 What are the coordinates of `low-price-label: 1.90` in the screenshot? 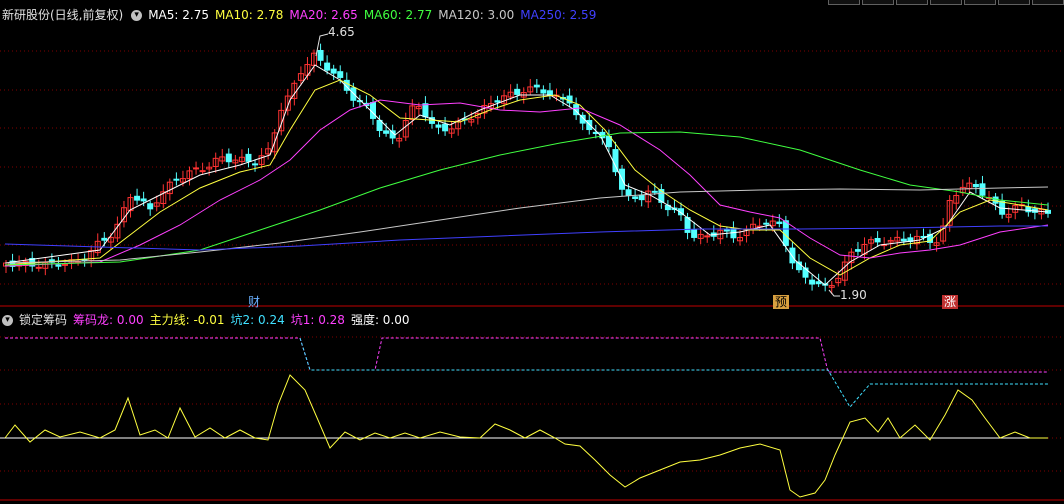 It's located at (853, 295).